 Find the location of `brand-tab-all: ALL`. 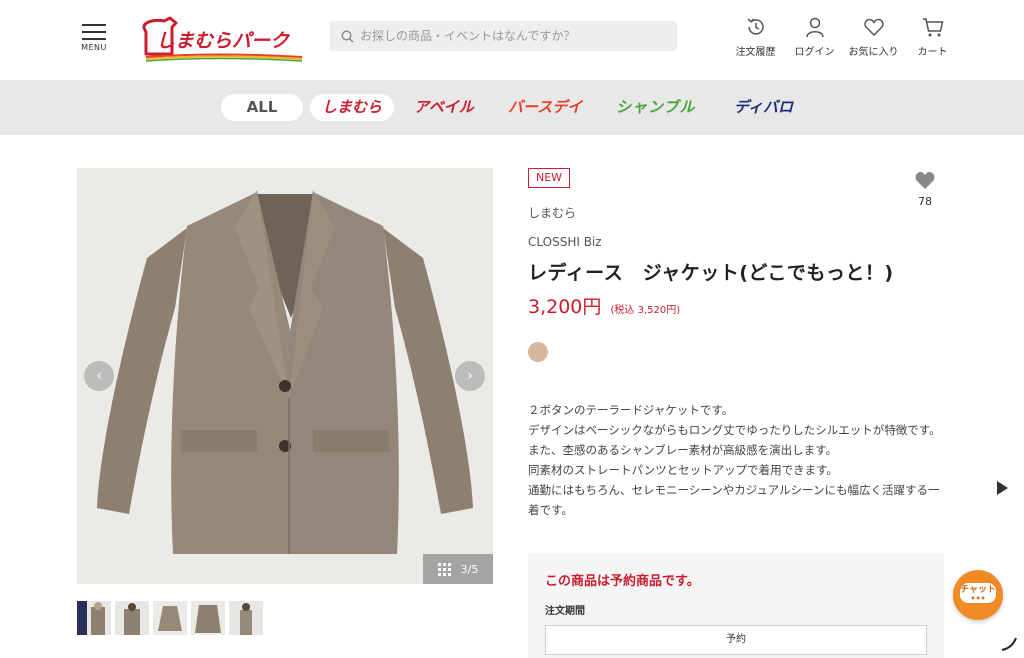

brand-tab-all: ALL is located at coordinates (262, 107).